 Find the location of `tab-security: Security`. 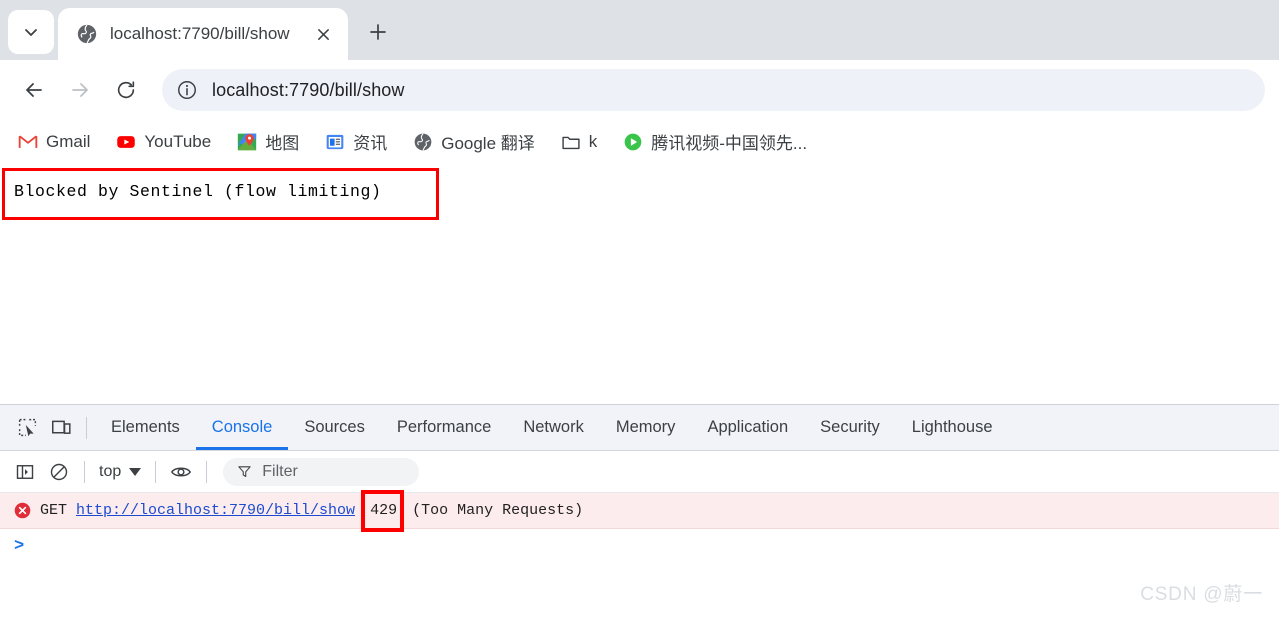

tab-security: Security is located at coordinates (850, 427).